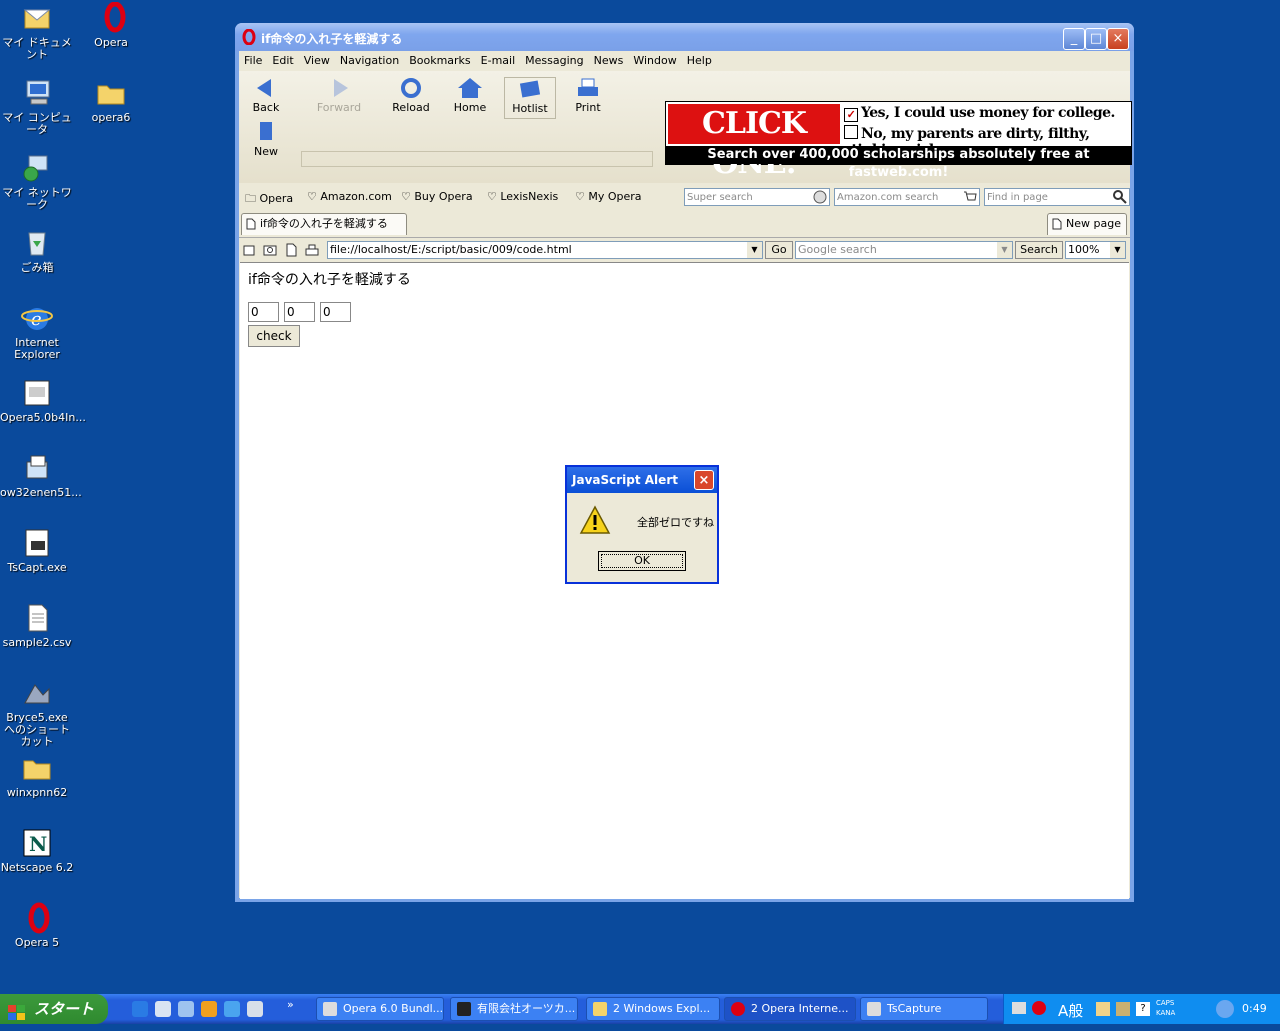 Image resolution: width=1280 pixels, height=1031 pixels. I want to click on opera-installer-icon, so click(330, 1009).